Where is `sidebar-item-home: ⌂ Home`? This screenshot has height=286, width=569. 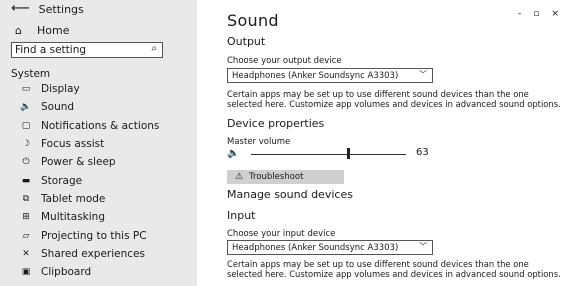 sidebar-item-home: ⌂ Home is located at coordinates (42, 30).